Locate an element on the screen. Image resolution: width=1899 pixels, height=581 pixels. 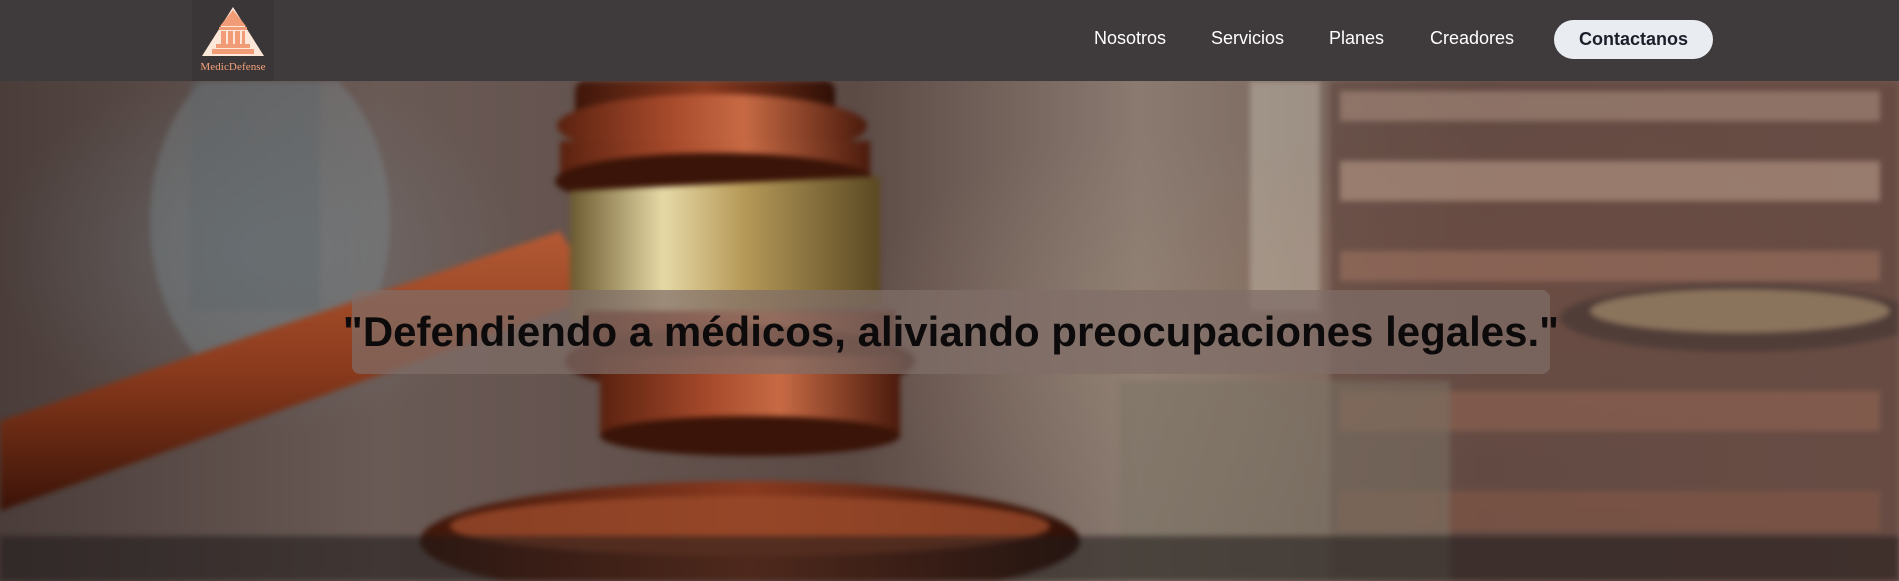
contact-button: Contactanos is located at coordinates (1633, 39).